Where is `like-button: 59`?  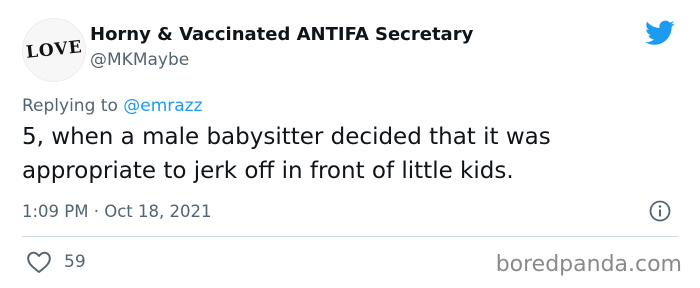
like-button: 59 is located at coordinates (56, 262).